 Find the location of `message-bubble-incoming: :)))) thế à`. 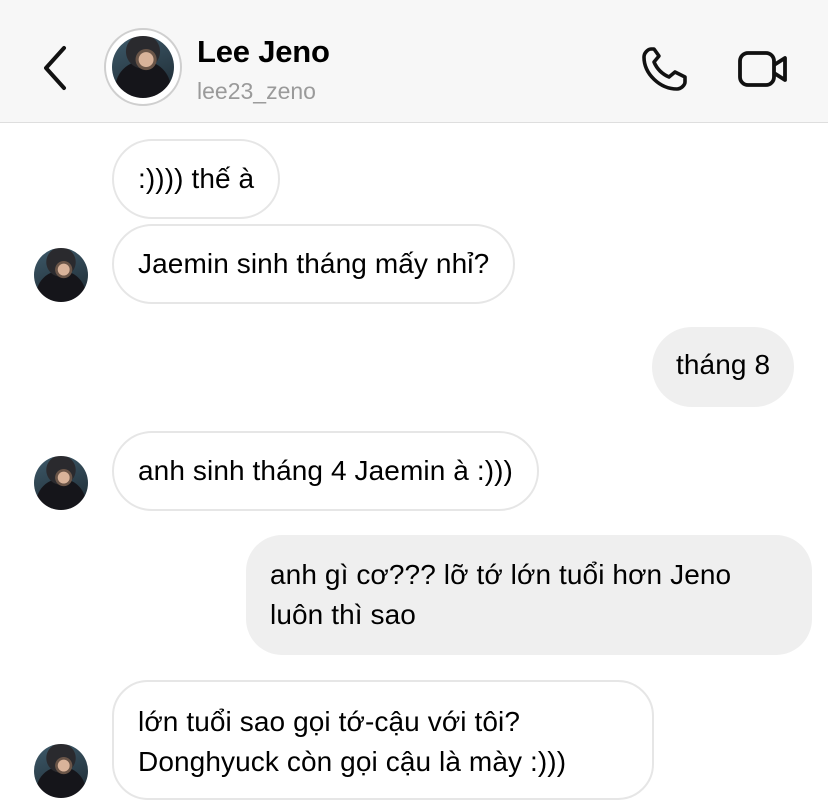

message-bubble-incoming: :)))) thế à is located at coordinates (196, 179).